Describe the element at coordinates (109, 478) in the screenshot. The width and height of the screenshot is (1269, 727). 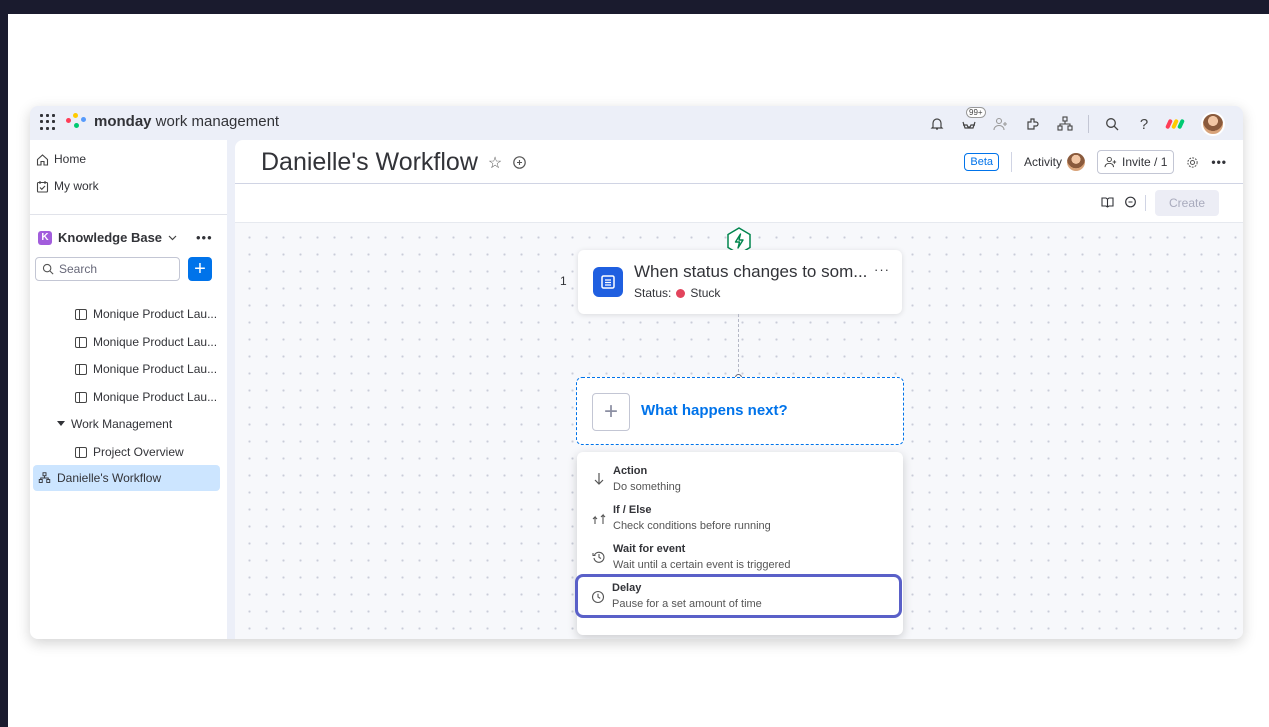
I see `workflow-label: Danielle's Workflow` at that location.